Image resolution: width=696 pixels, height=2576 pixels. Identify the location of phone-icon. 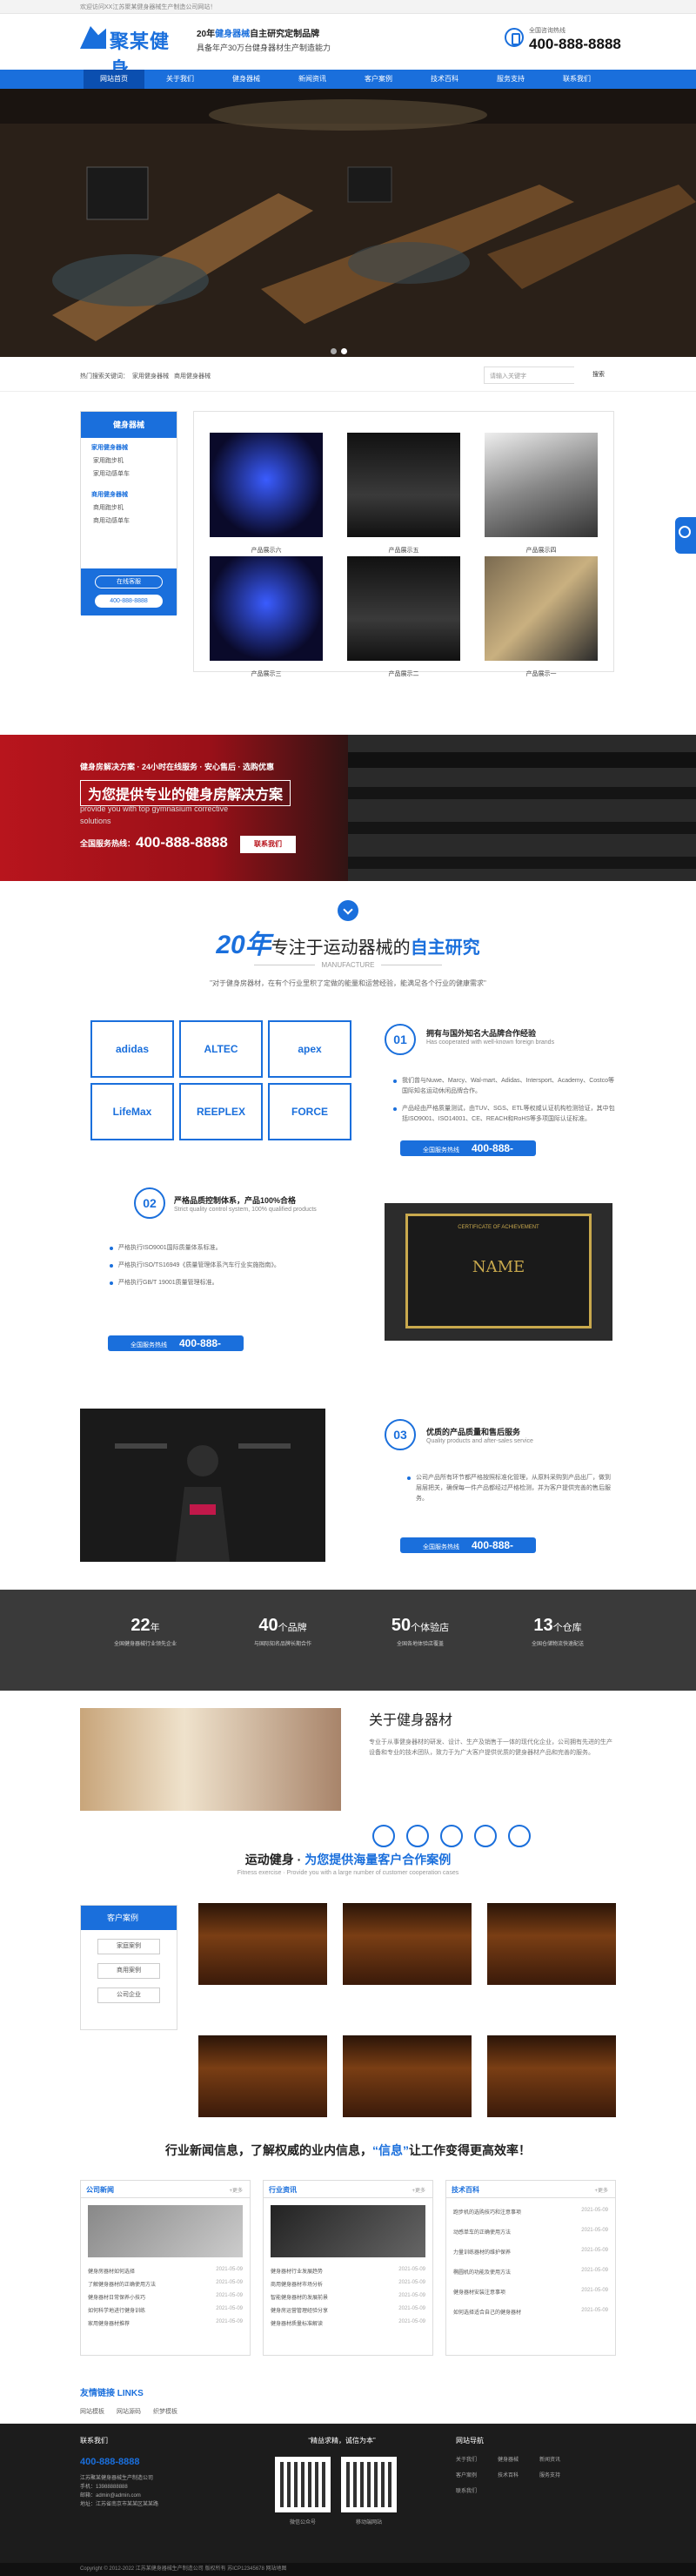
(519, 1836).